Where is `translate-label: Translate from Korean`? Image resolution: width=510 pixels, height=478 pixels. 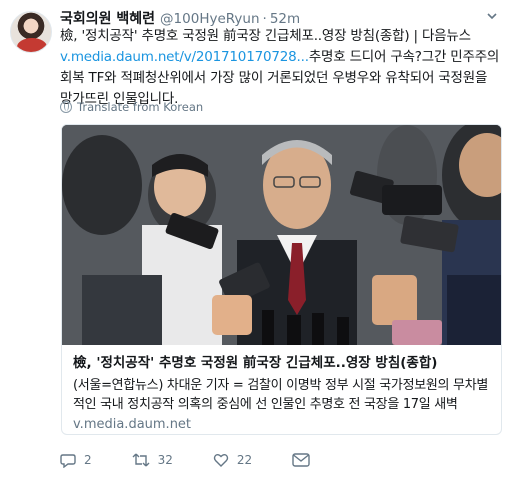 translate-label: Translate from Korean is located at coordinates (140, 107).